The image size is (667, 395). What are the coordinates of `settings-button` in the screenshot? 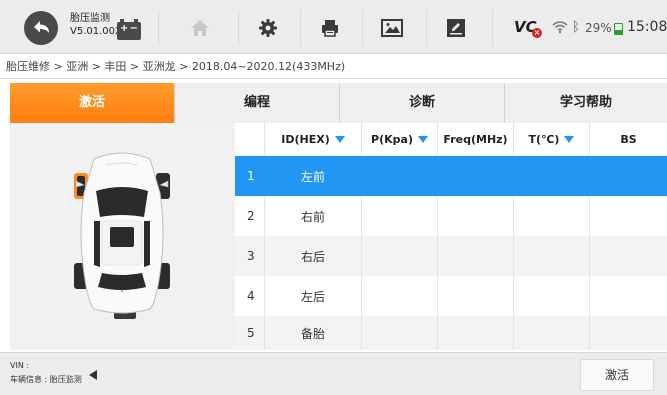 It's located at (268, 28).